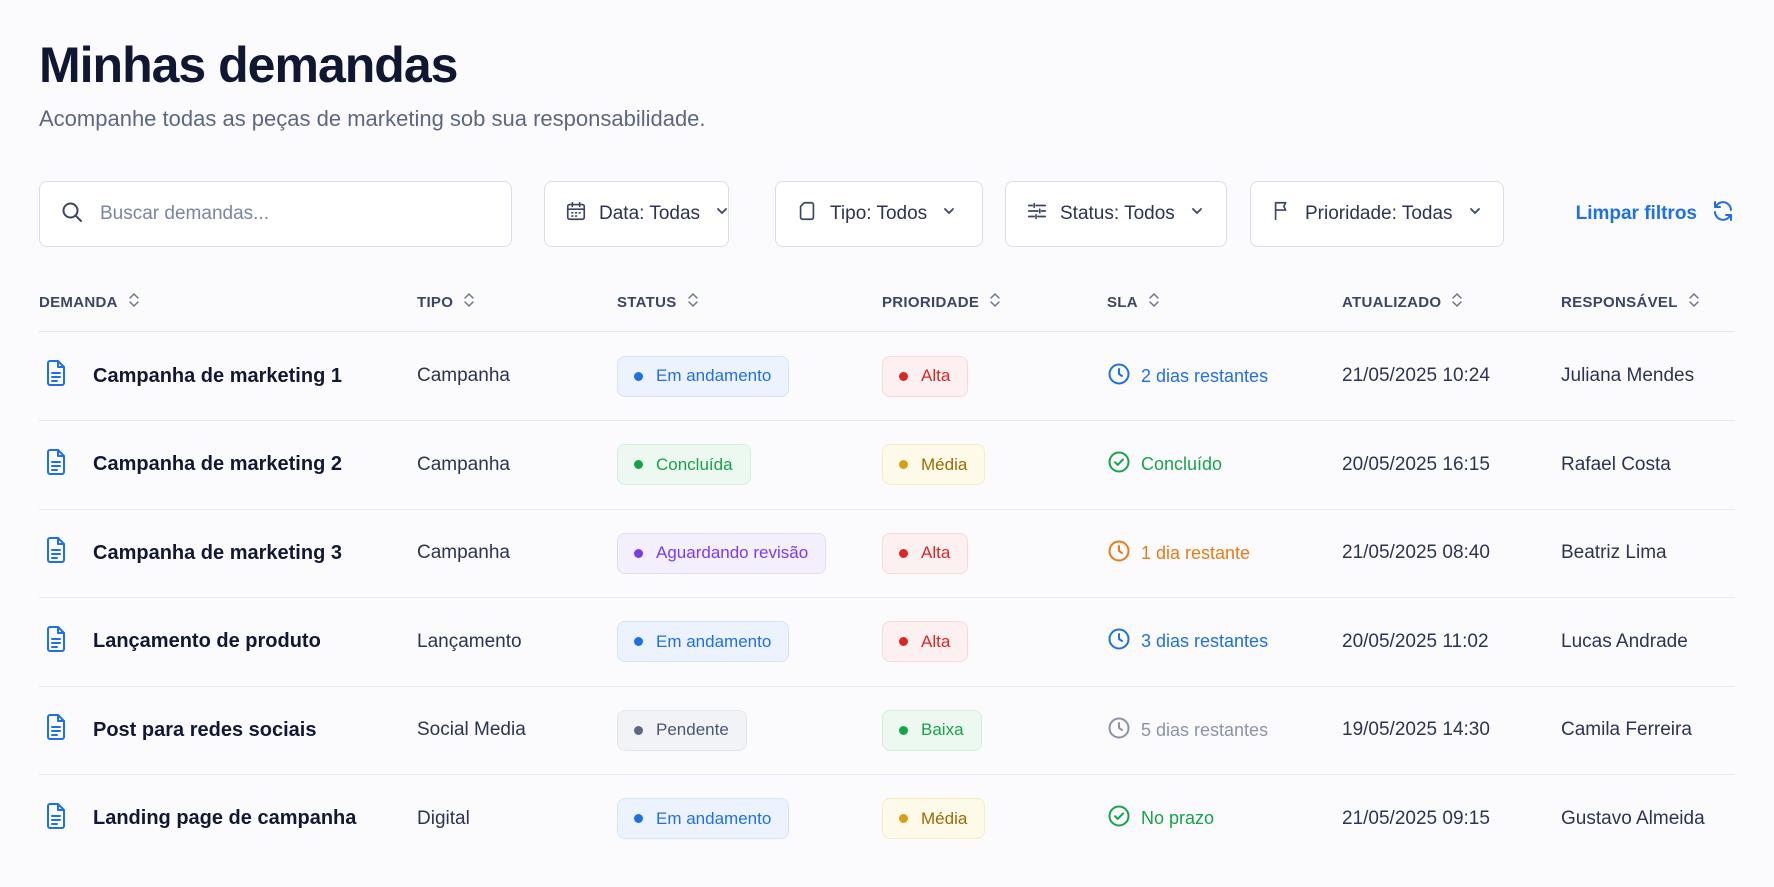  What do you see at coordinates (941, 302) in the screenshot?
I see `column-header-prioridade: PRIORIDADE` at bounding box center [941, 302].